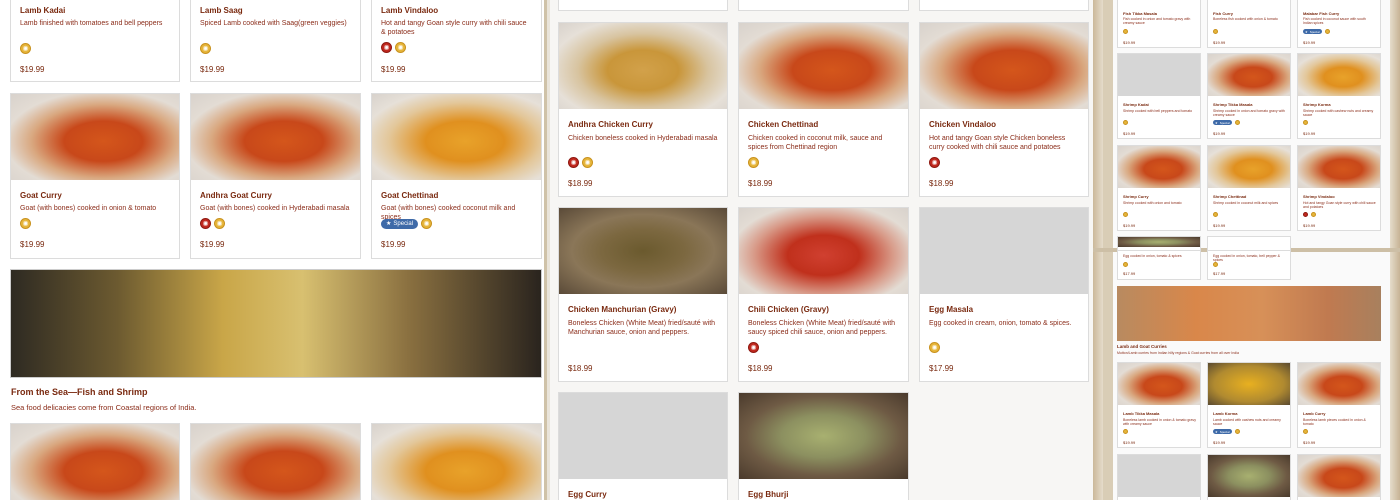 The height and width of the screenshot is (500, 1400). Describe the element at coordinates (760, 183) in the screenshot. I see `item-price: $18.99` at that location.